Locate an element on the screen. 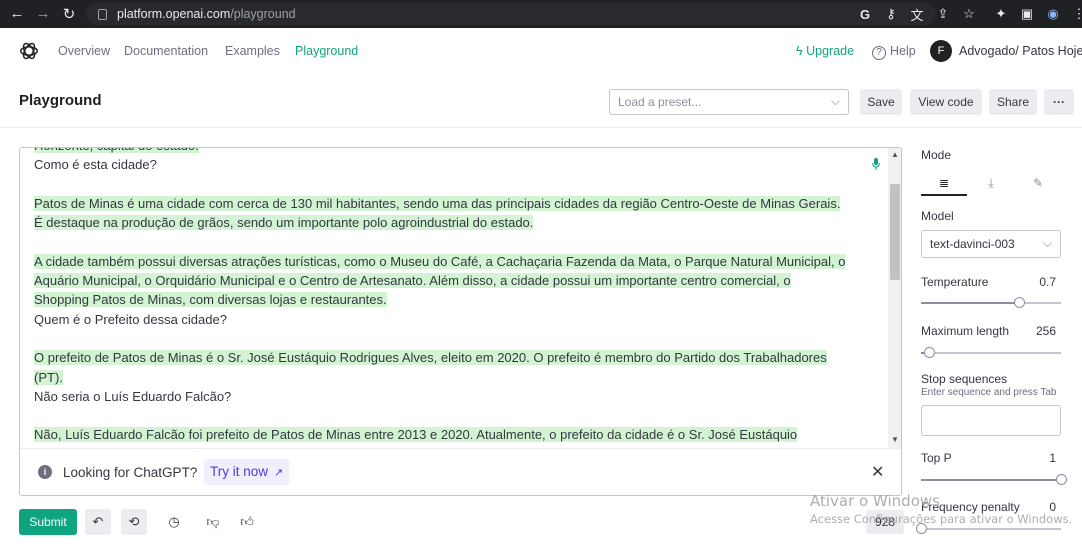 This screenshot has height=550, width=1082. prompt-line: Como é esta cidade? is located at coordinates (451, 164).